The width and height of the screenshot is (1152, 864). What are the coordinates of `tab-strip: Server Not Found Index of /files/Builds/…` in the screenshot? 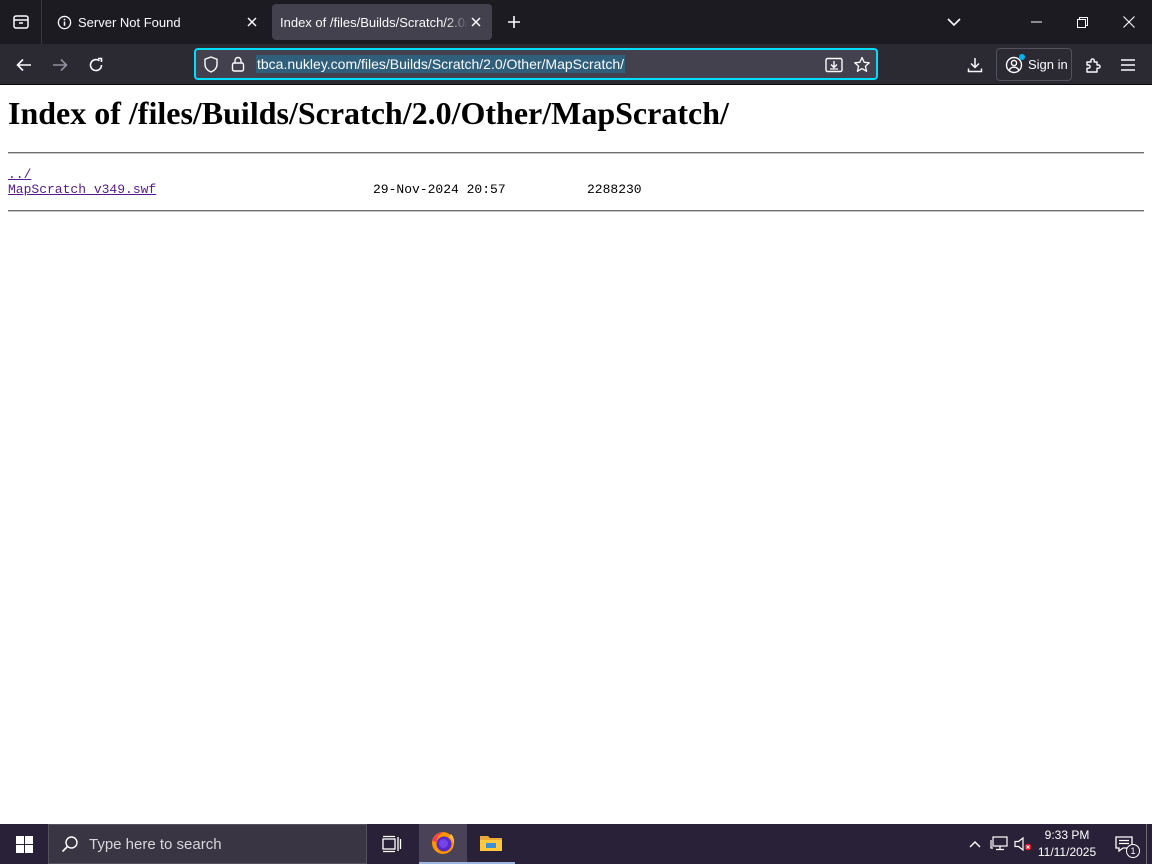 It's located at (576, 22).